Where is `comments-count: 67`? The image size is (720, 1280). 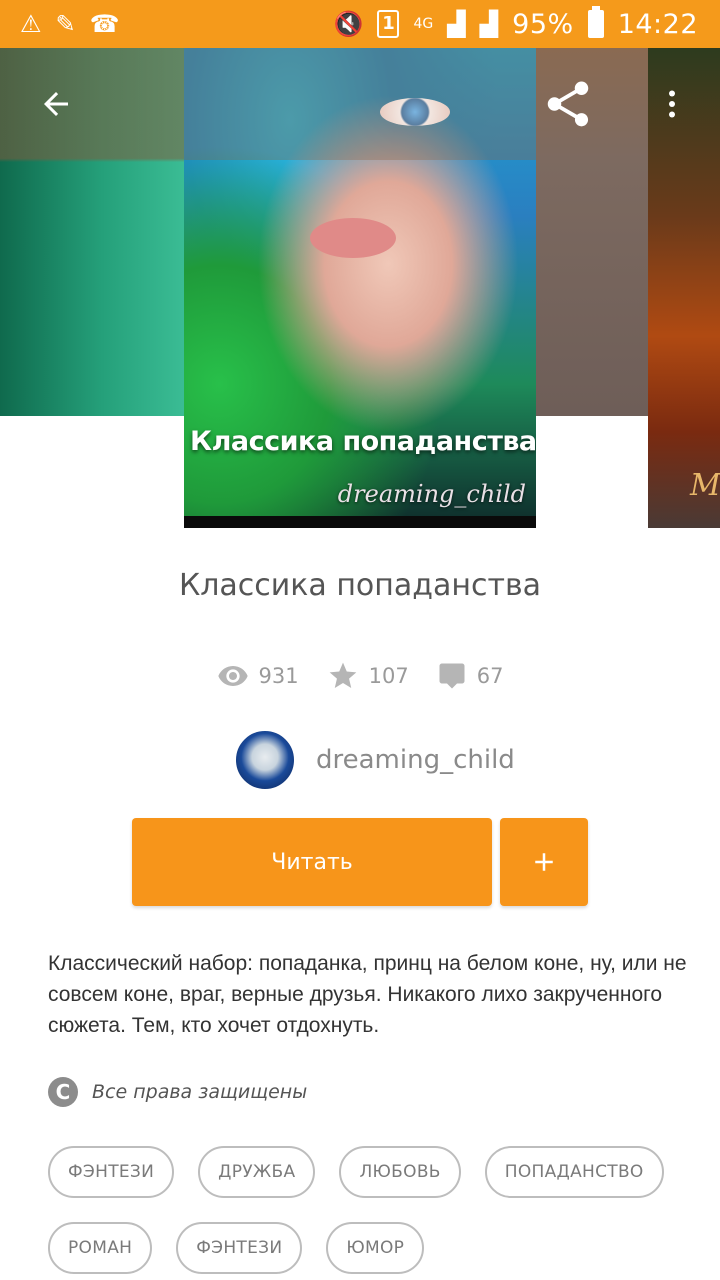
comments-count: 67 is located at coordinates (490, 676).